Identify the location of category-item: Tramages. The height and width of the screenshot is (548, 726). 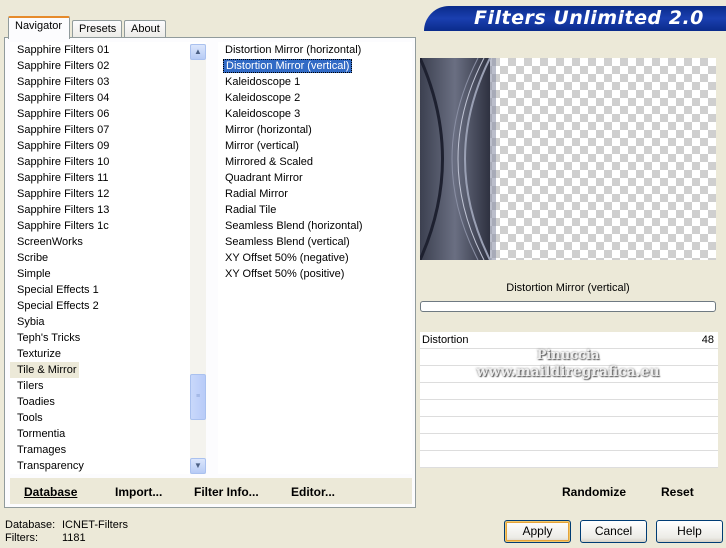
(108, 450).